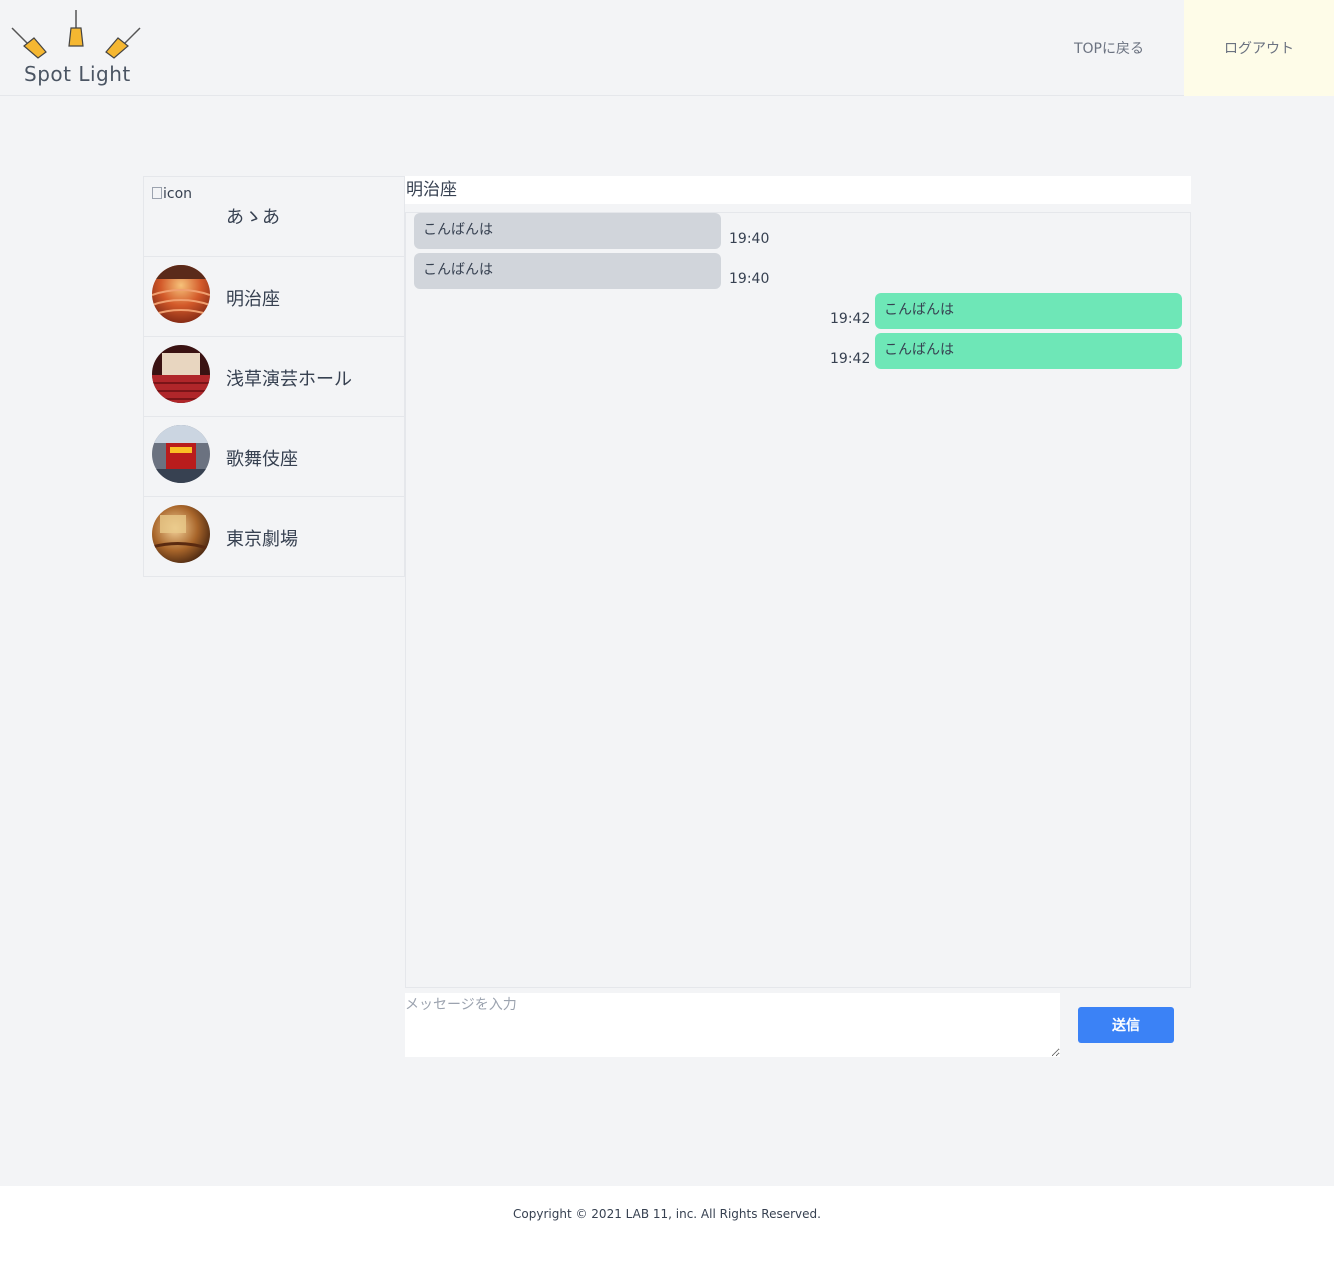 The width and height of the screenshot is (1334, 1262). What do you see at coordinates (1109, 48) in the screenshot?
I see `back-to-top-link: TOPに戻る` at bounding box center [1109, 48].